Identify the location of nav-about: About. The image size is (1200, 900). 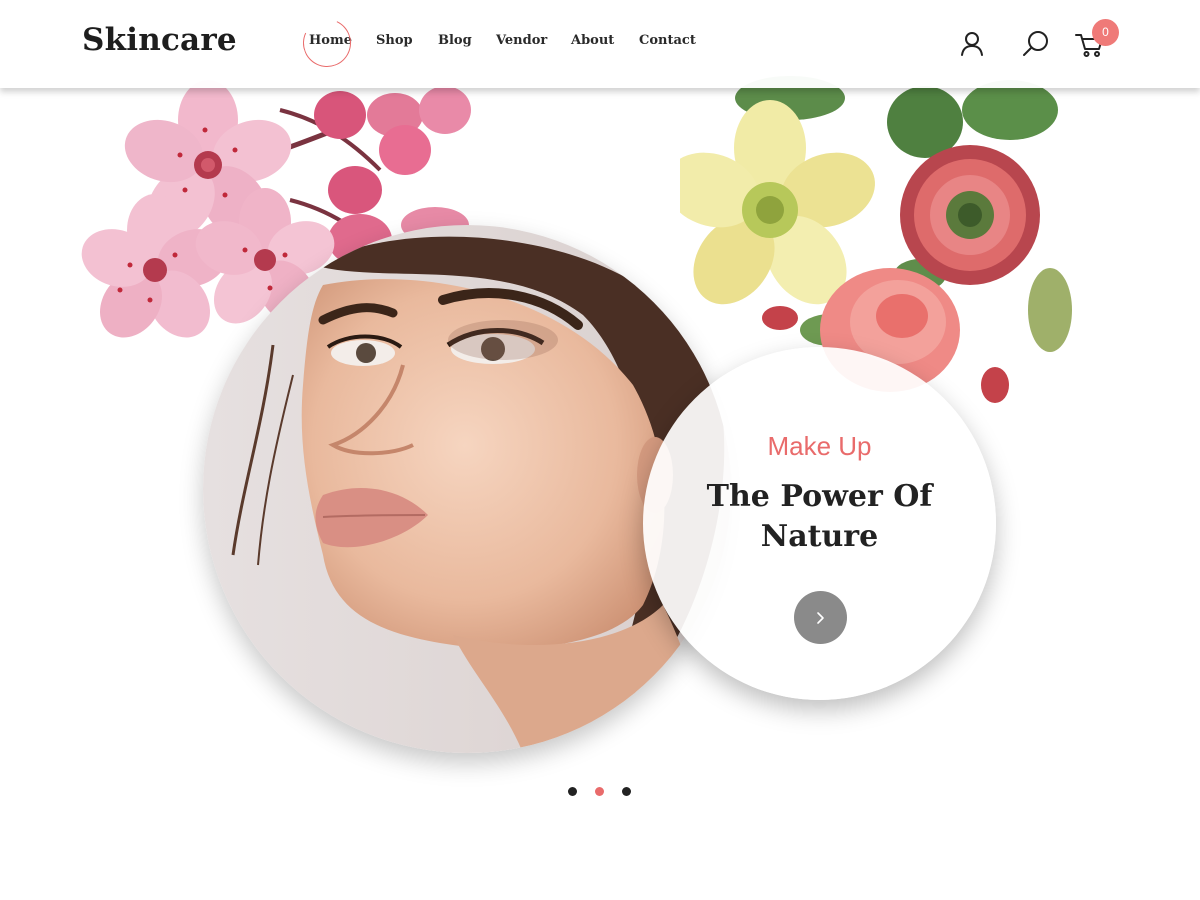
(592, 40).